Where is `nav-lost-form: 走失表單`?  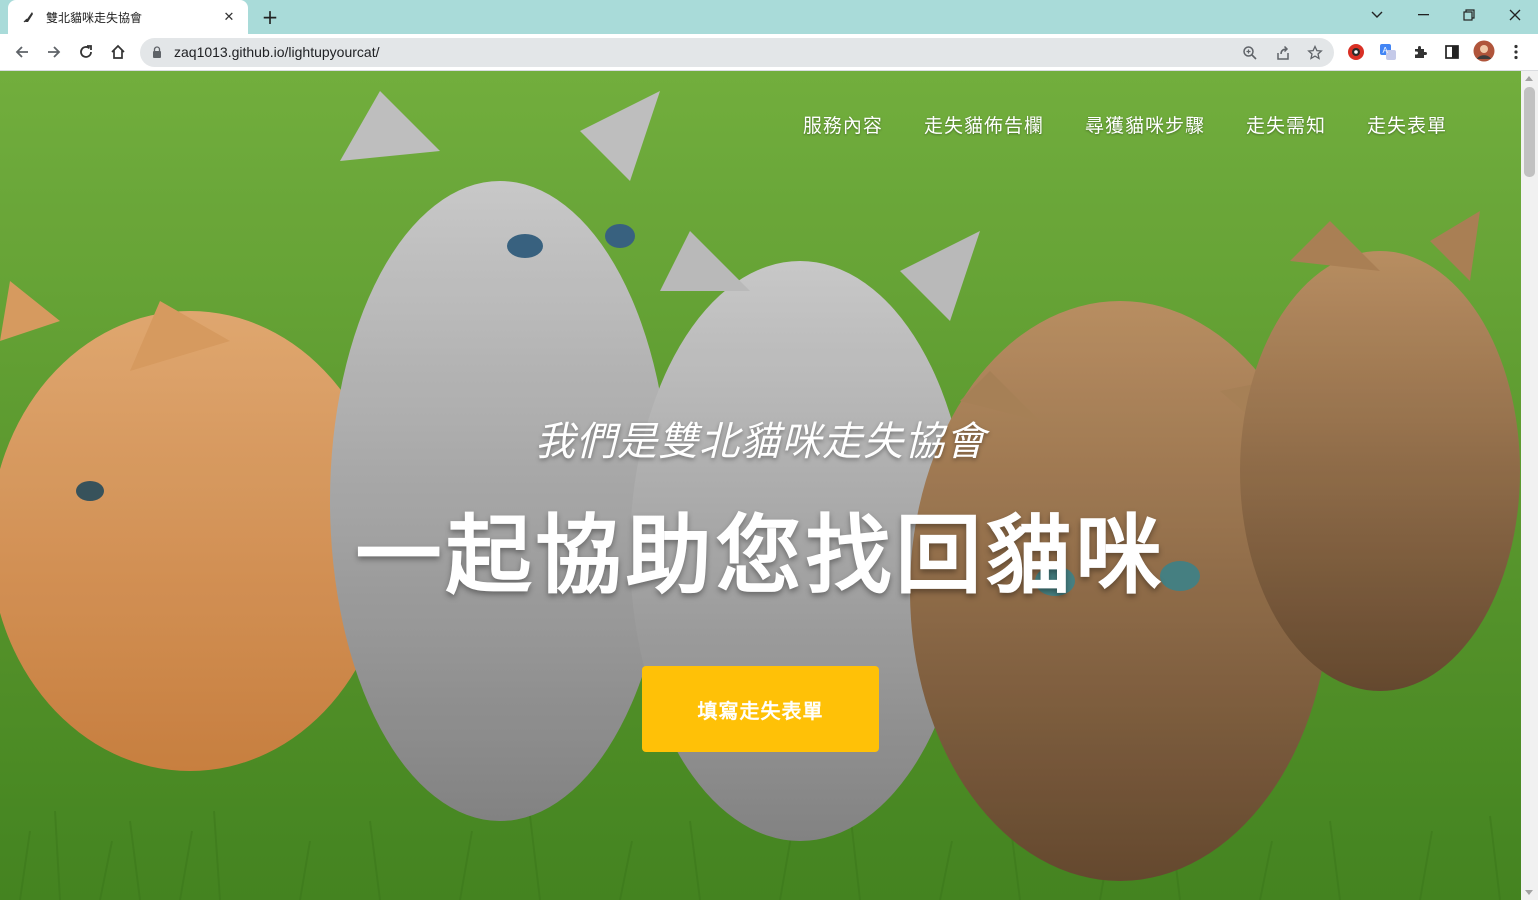
nav-lost-form: 走失表單 is located at coordinates (1407, 124).